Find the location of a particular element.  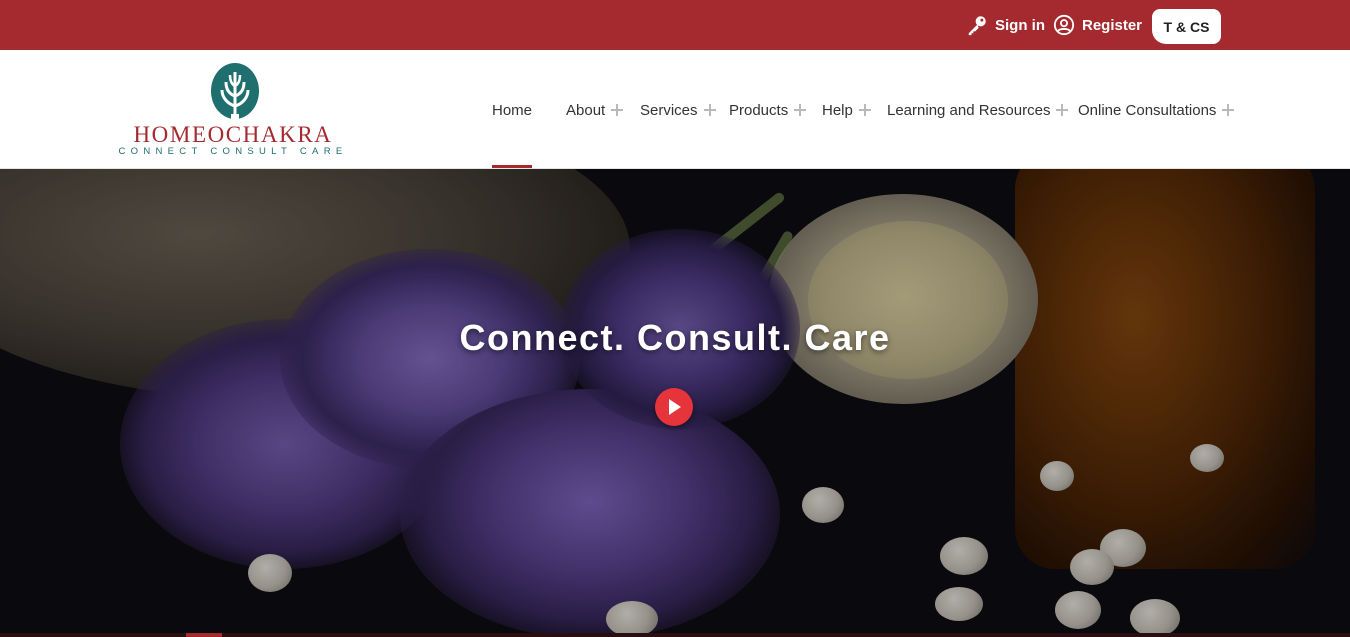

brand-name: HOMEOCHAKRA is located at coordinates (233, 134).